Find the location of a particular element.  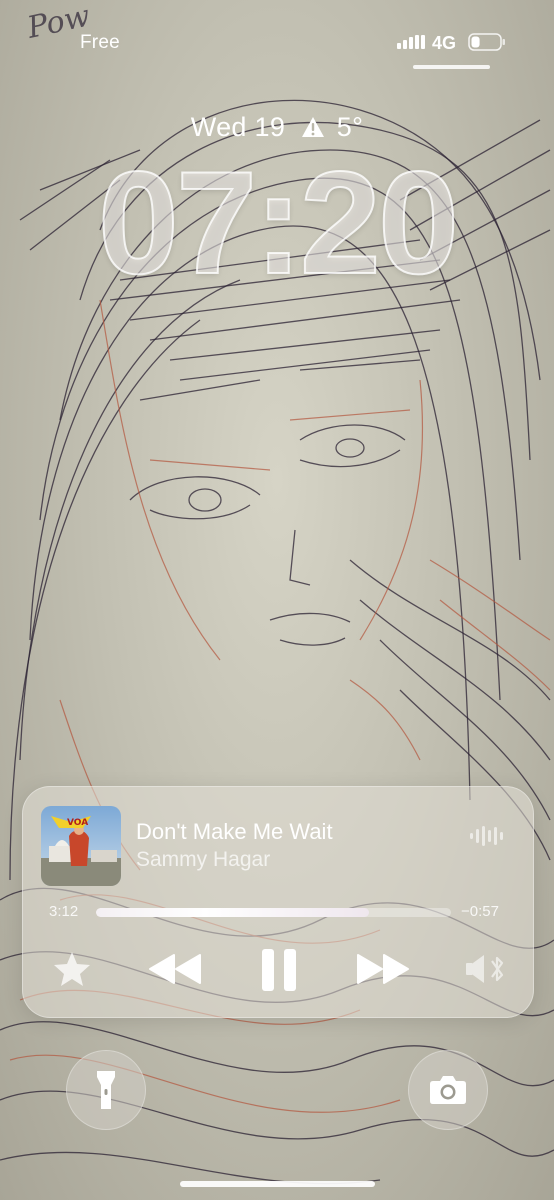

flashlight-icon is located at coordinates (106, 1090).